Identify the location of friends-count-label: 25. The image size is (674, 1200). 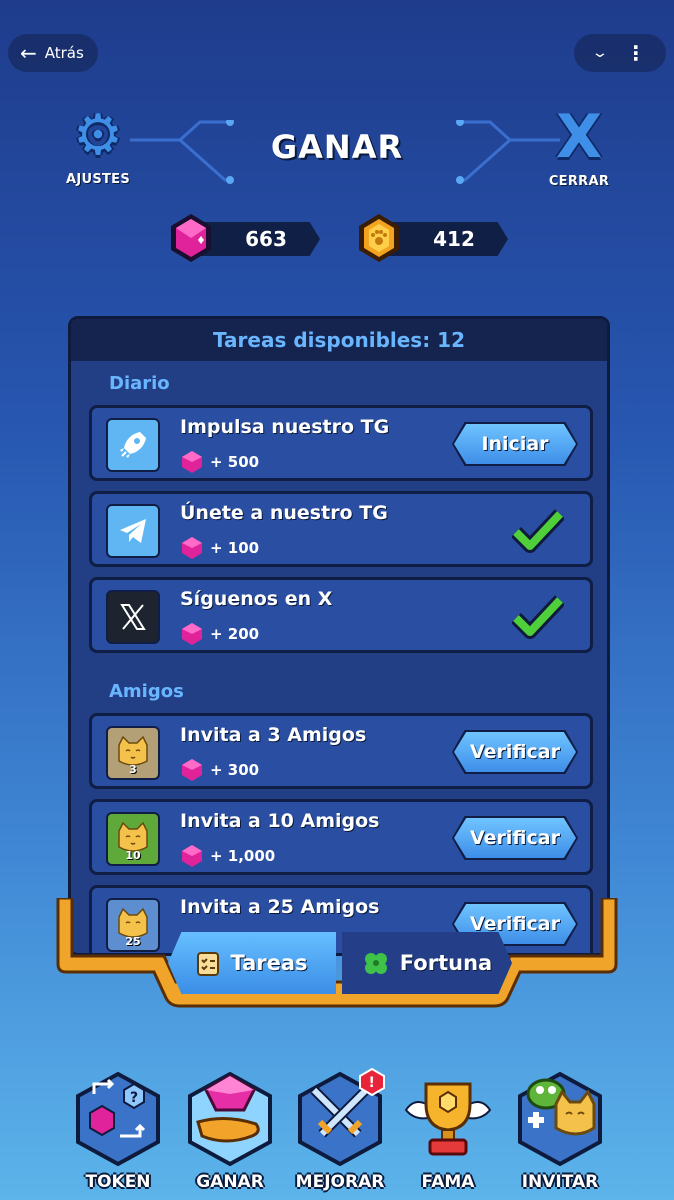
(133, 941).